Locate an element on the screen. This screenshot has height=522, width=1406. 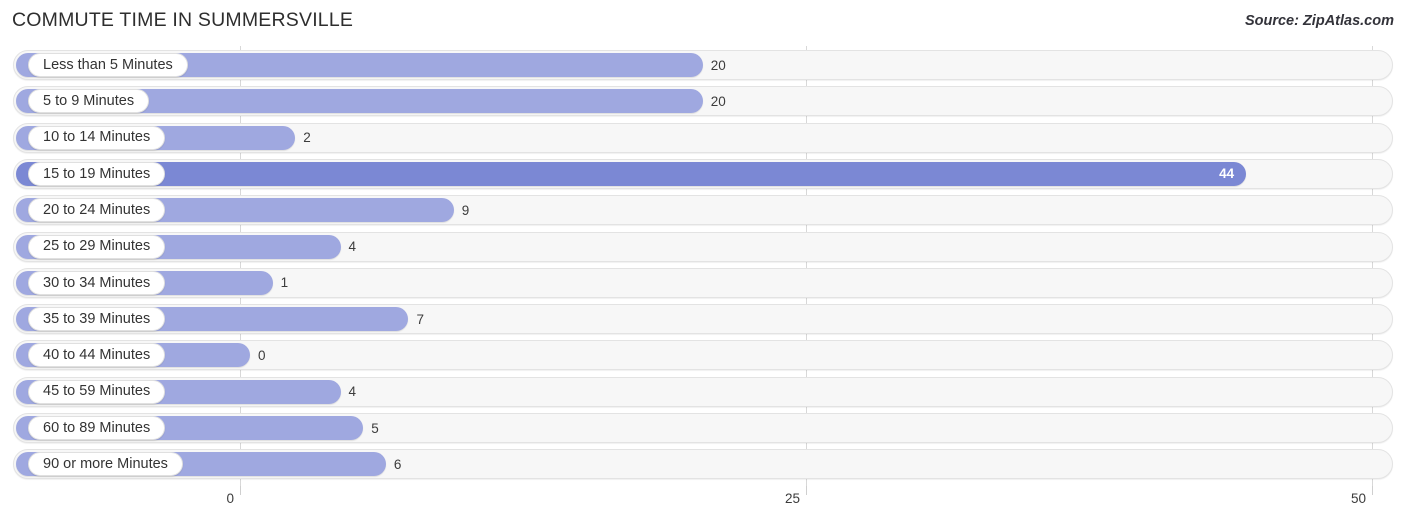
value-label: 2 is located at coordinates (307, 138).